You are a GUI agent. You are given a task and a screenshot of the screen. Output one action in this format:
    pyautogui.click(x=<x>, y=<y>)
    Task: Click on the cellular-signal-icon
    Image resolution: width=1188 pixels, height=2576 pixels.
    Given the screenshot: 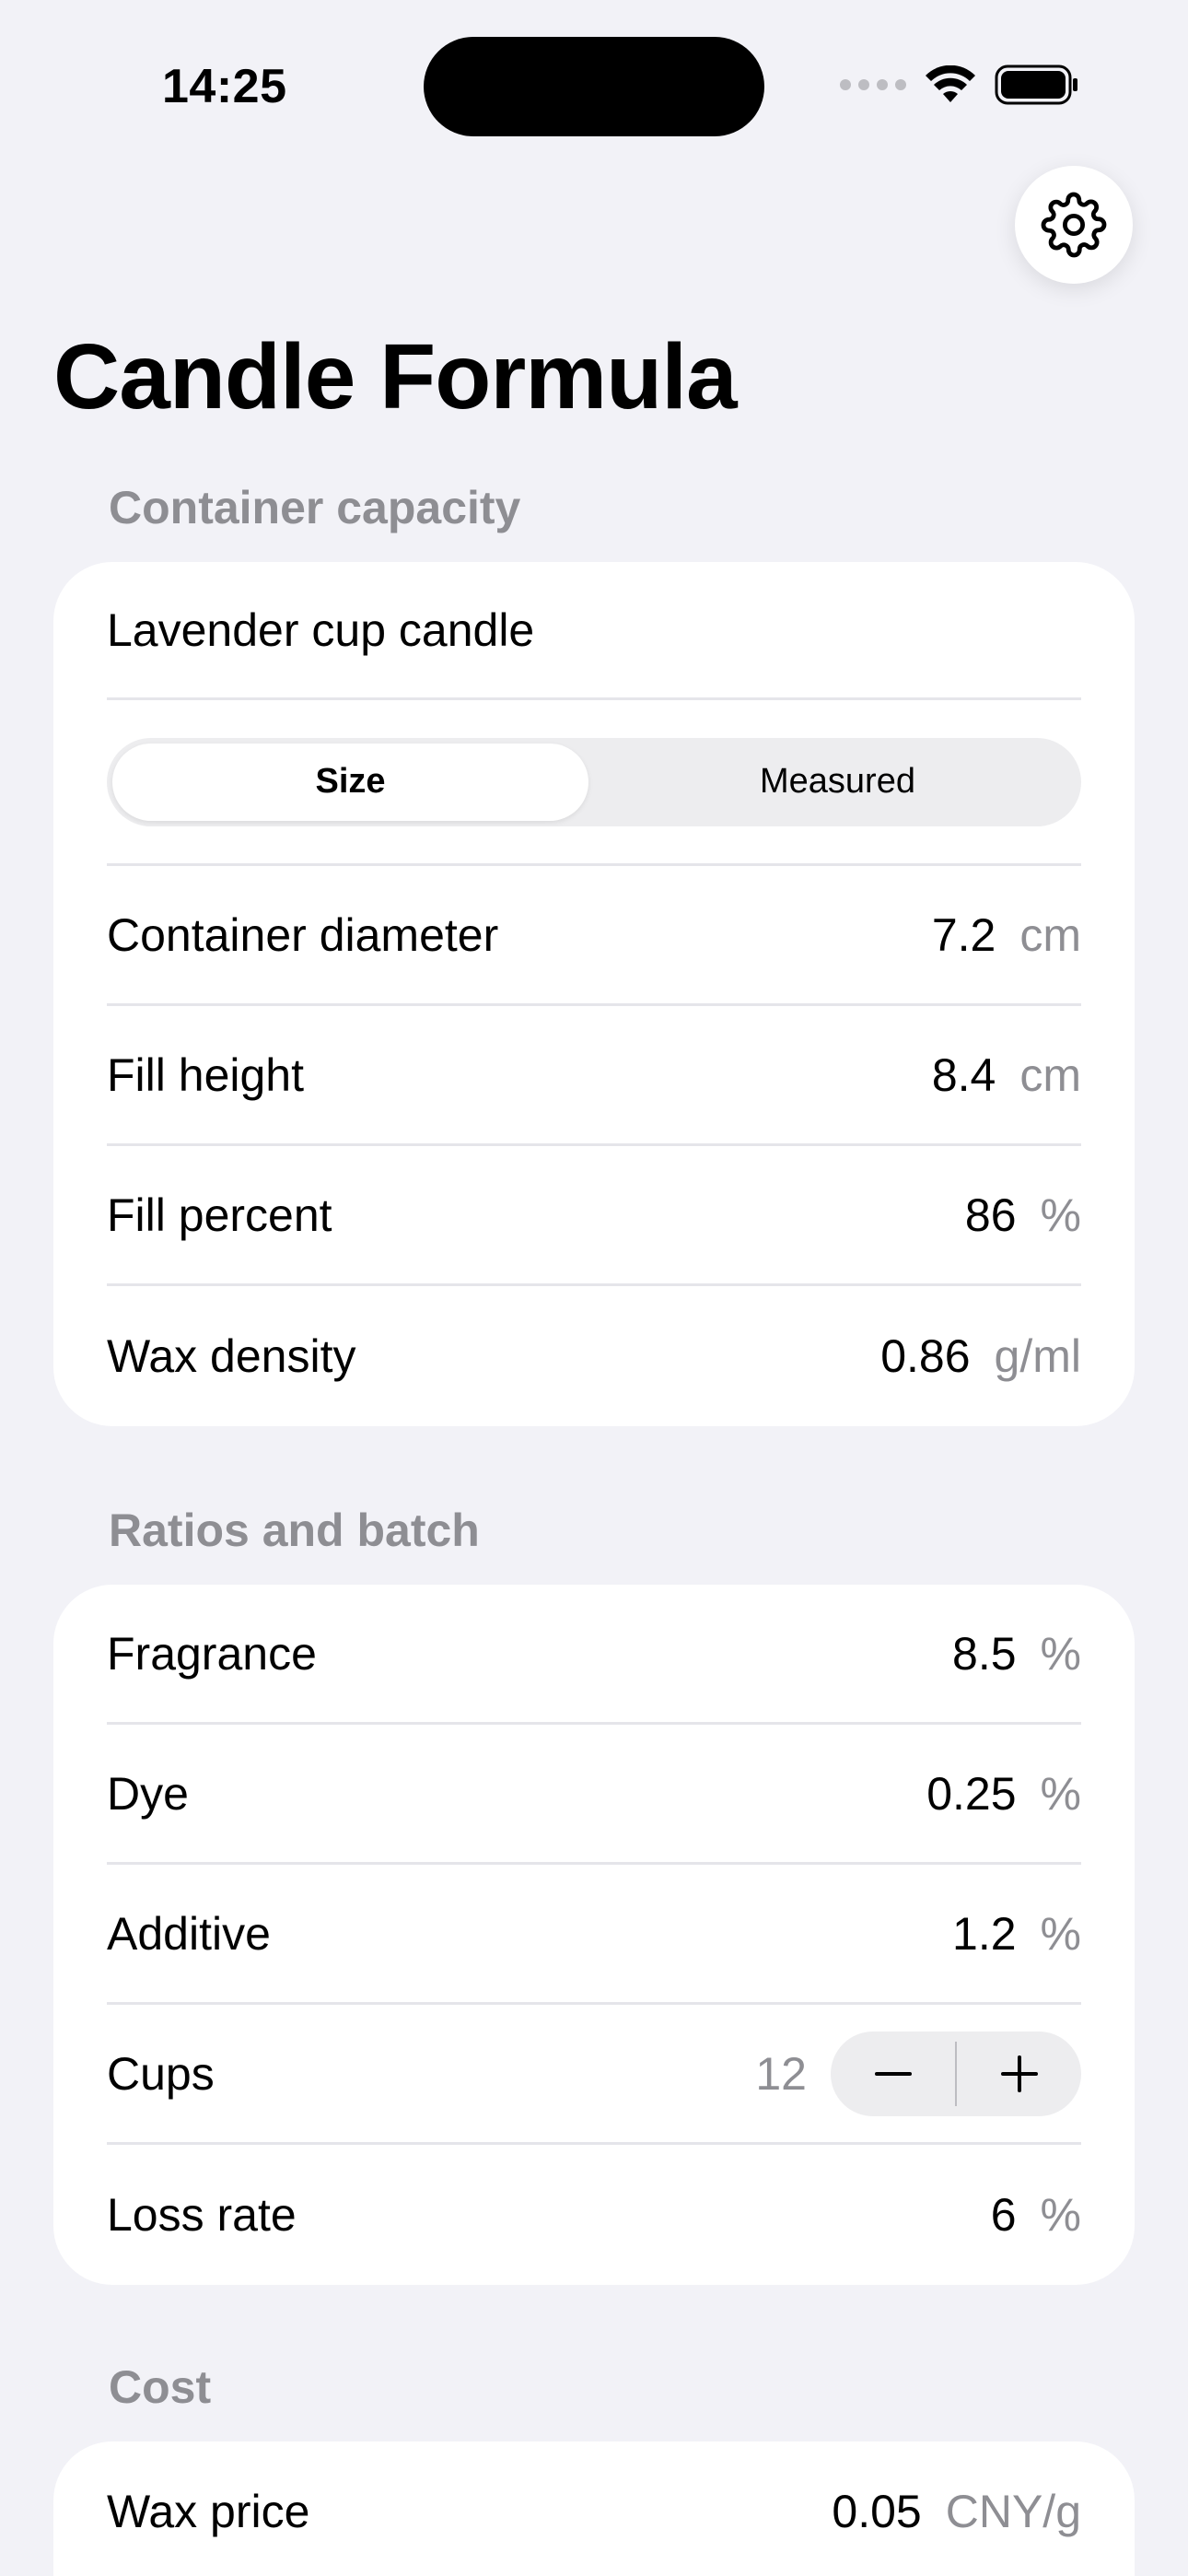 What is the action you would take?
    pyautogui.click(x=873, y=84)
    